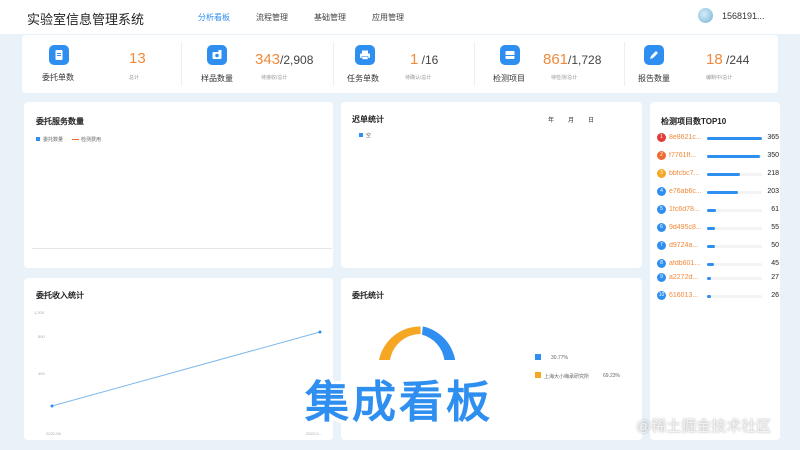  What do you see at coordinates (559, 358) in the screenshot?
I see `legend-pct: 30.77%` at bounding box center [559, 358].